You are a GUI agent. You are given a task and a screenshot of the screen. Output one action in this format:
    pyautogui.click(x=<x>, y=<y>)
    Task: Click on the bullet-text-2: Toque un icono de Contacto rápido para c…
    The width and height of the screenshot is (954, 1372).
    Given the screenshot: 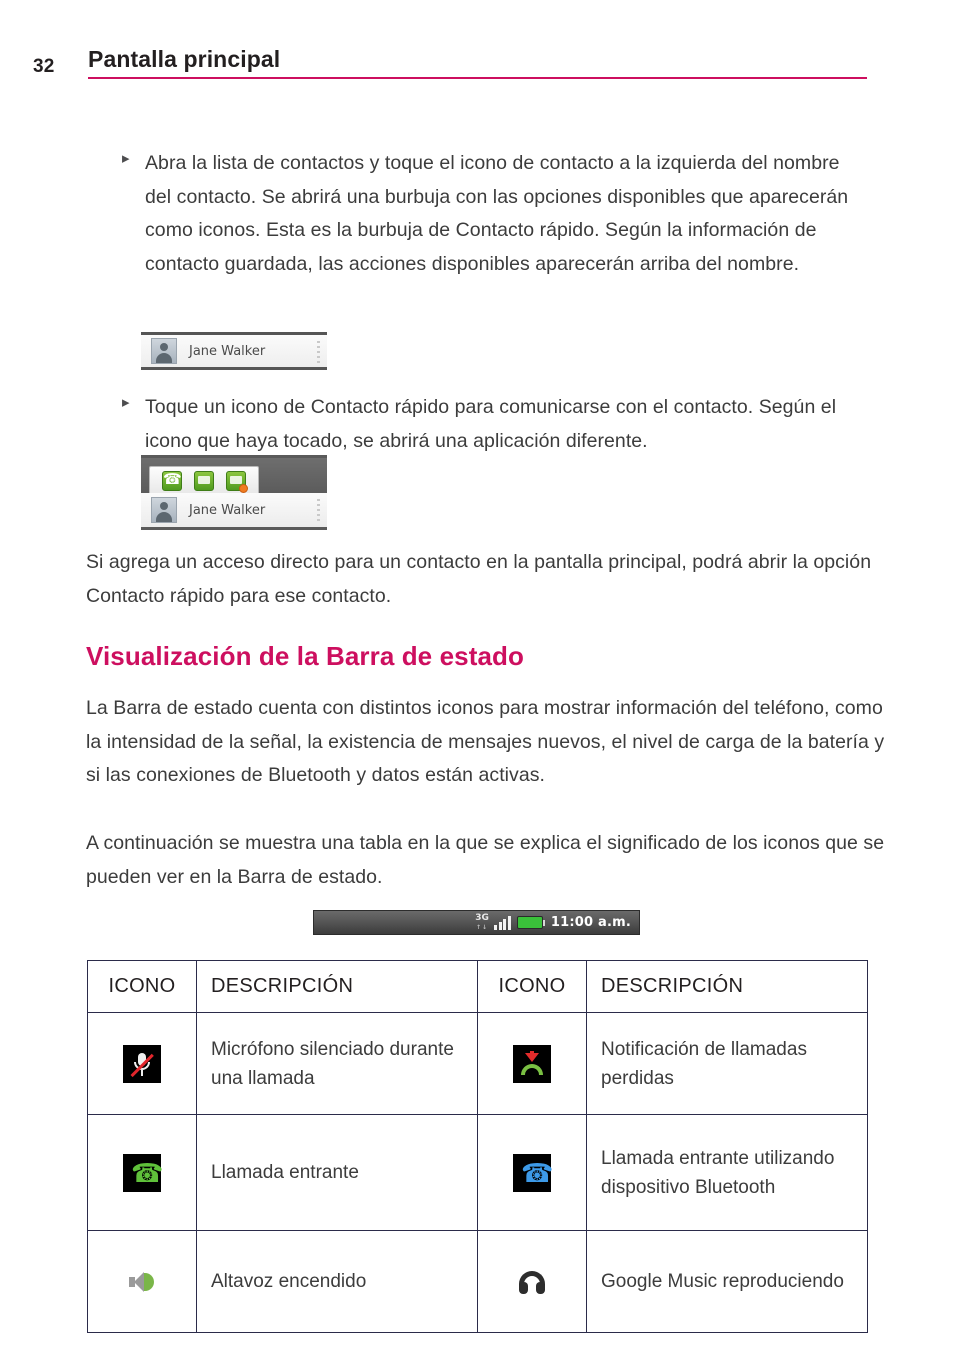 What is the action you would take?
    pyautogui.click(x=491, y=424)
    